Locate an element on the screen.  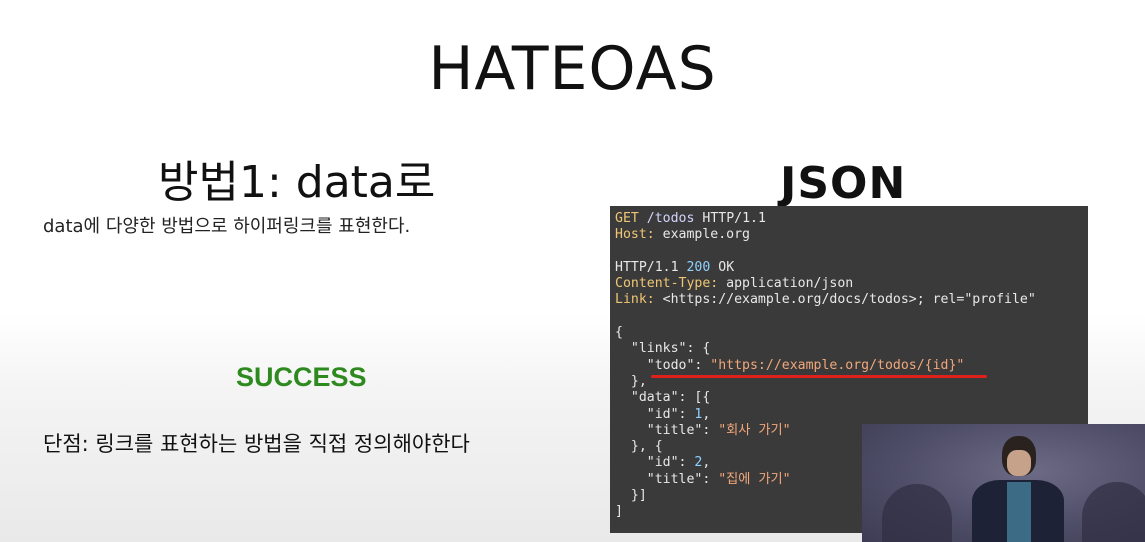
method-description: data에 다양한 방법으로 하이퍼링크를 표현한다. is located at coordinates (227, 226).